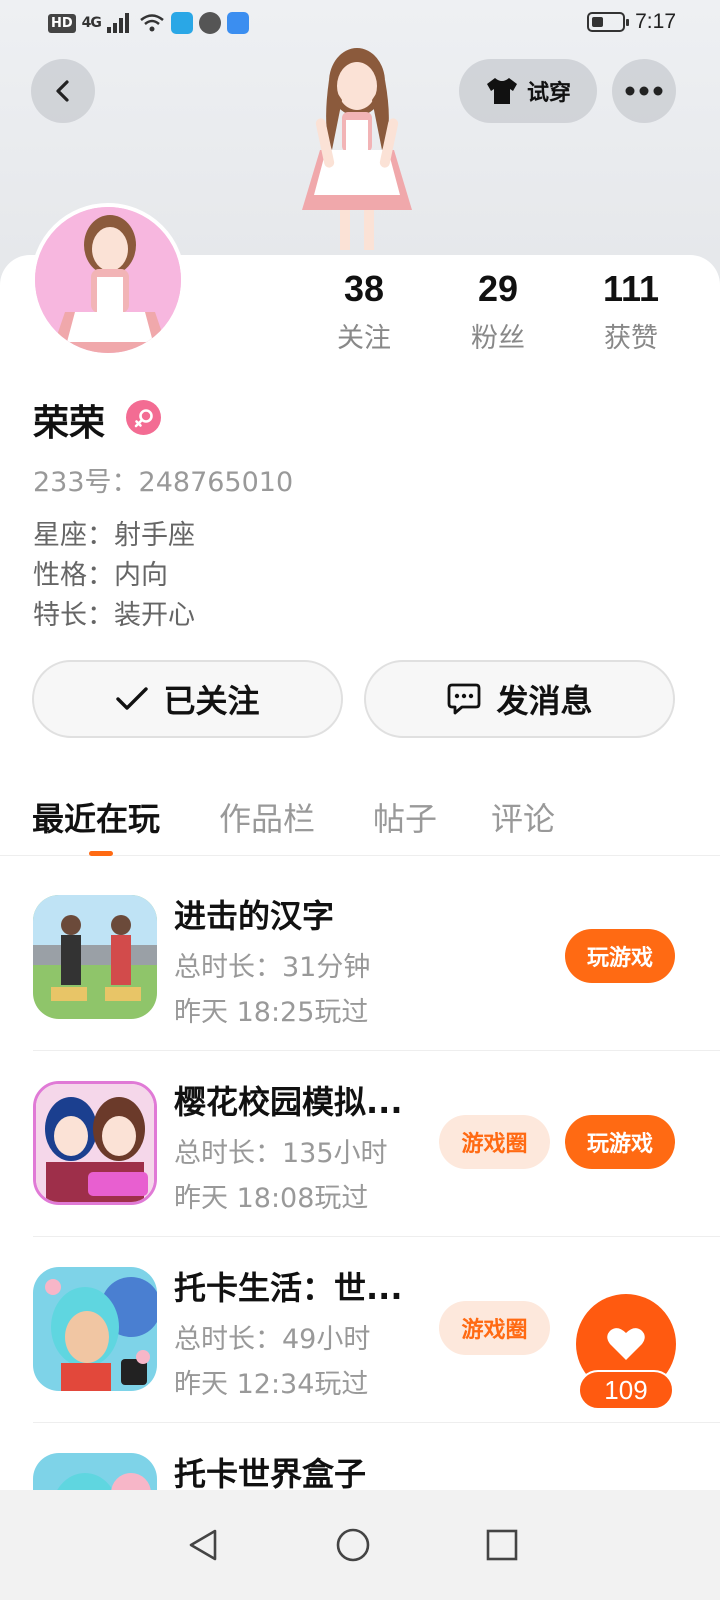 This screenshot has height=1600, width=720. I want to click on info-specialty: 特长：装开心, so click(114, 615).